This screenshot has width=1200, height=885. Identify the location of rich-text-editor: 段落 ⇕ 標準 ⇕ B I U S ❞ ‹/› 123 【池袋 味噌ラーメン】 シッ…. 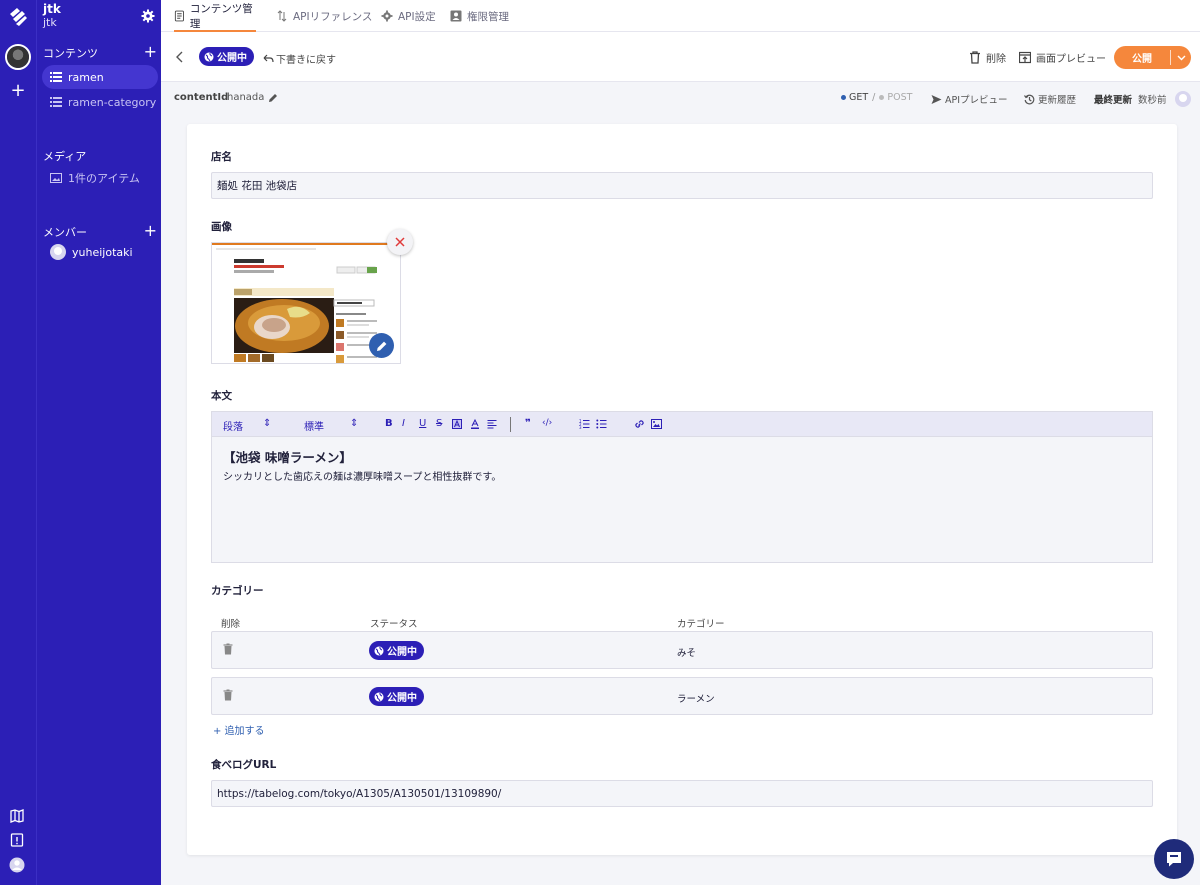
(682, 487).